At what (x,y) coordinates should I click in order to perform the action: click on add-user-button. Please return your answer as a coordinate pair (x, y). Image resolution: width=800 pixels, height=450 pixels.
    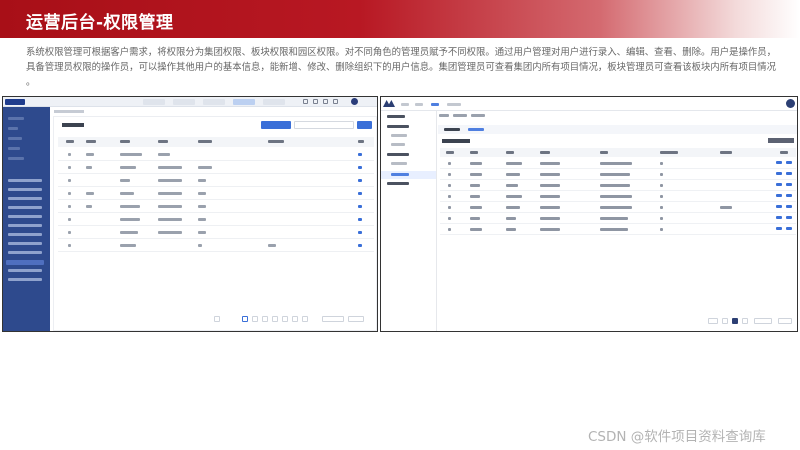
    Looking at the image, I should click on (276, 125).